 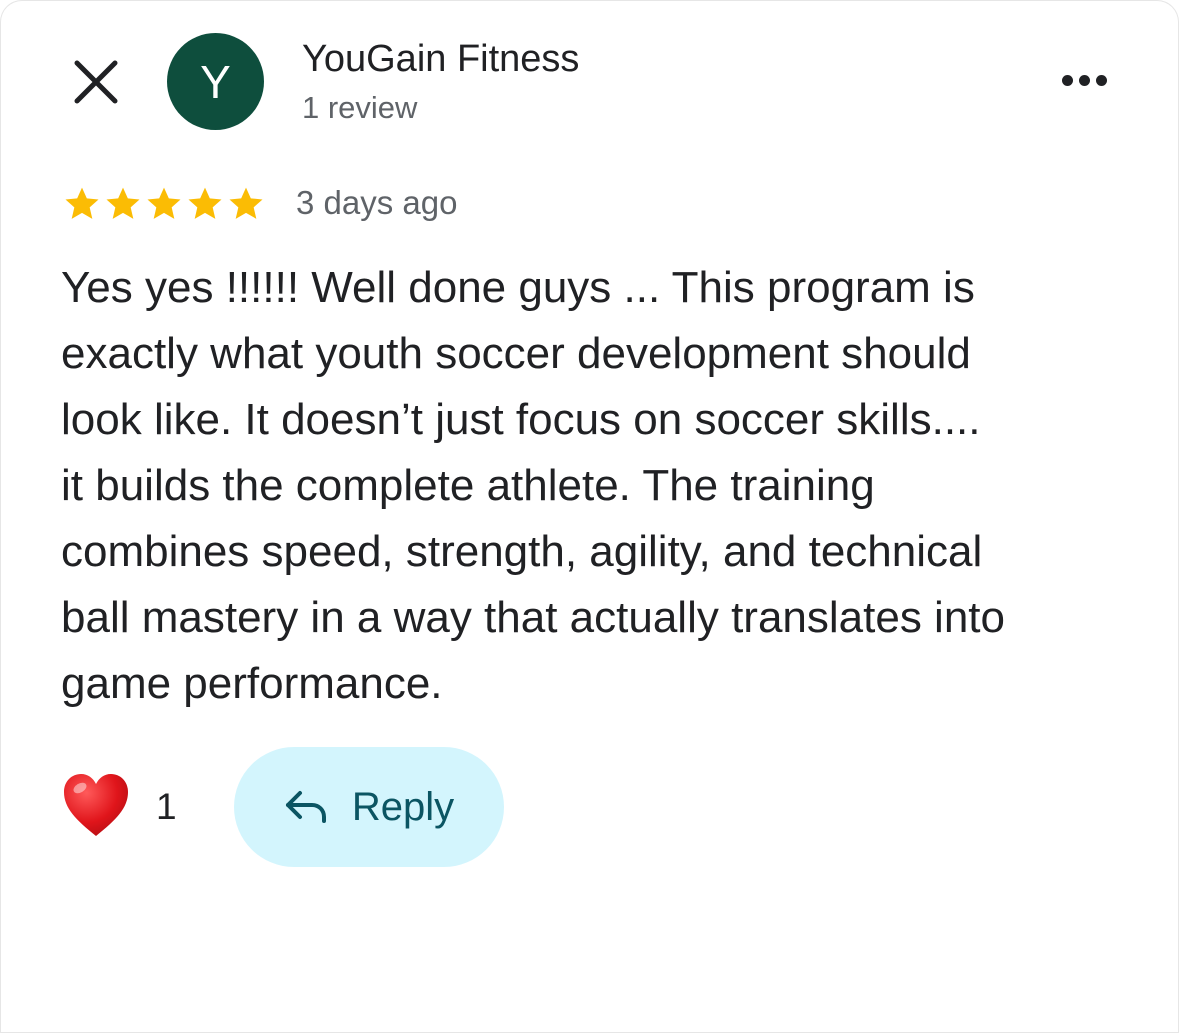 What do you see at coordinates (1084, 80) in the screenshot?
I see `more-options-button` at bounding box center [1084, 80].